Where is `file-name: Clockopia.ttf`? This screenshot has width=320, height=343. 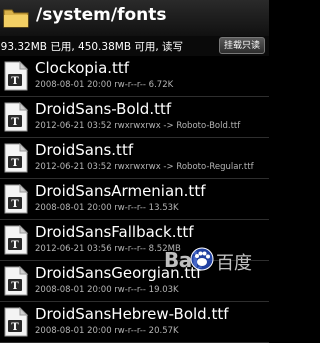 file-name: Clockopia.ttf is located at coordinates (82, 68).